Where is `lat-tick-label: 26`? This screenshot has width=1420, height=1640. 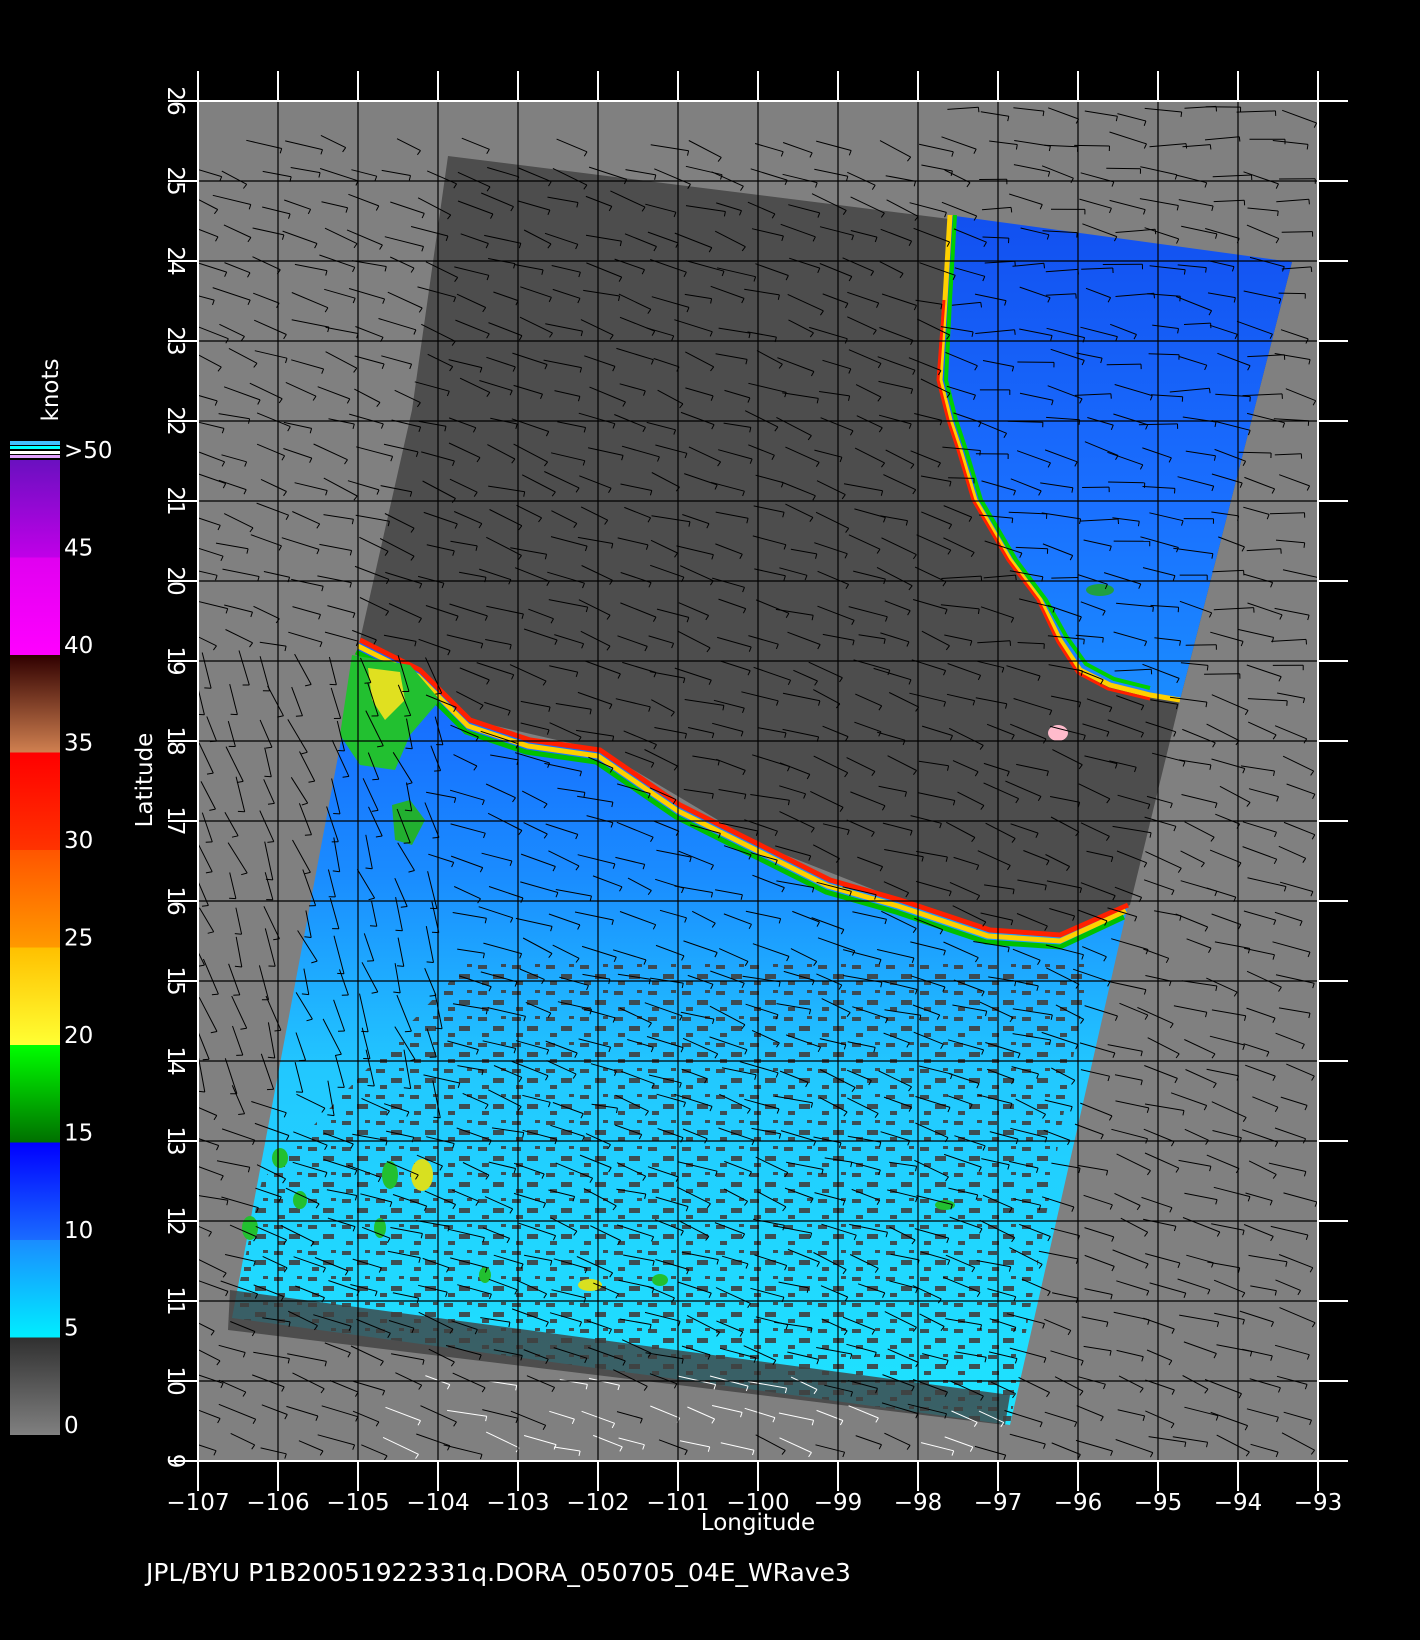
lat-tick-label: 26 is located at coordinates (175, 100).